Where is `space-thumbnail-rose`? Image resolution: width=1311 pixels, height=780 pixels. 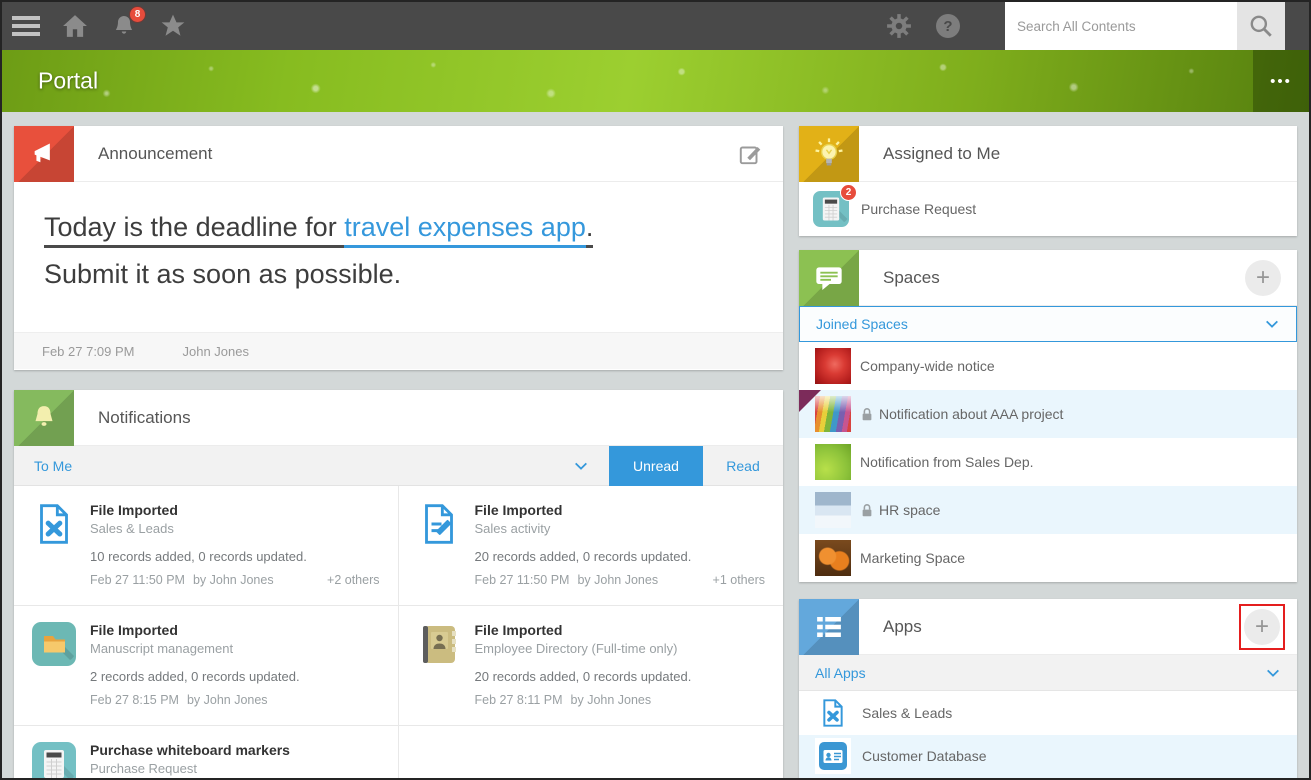
space-thumbnail-rose is located at coordinates (833, 366).